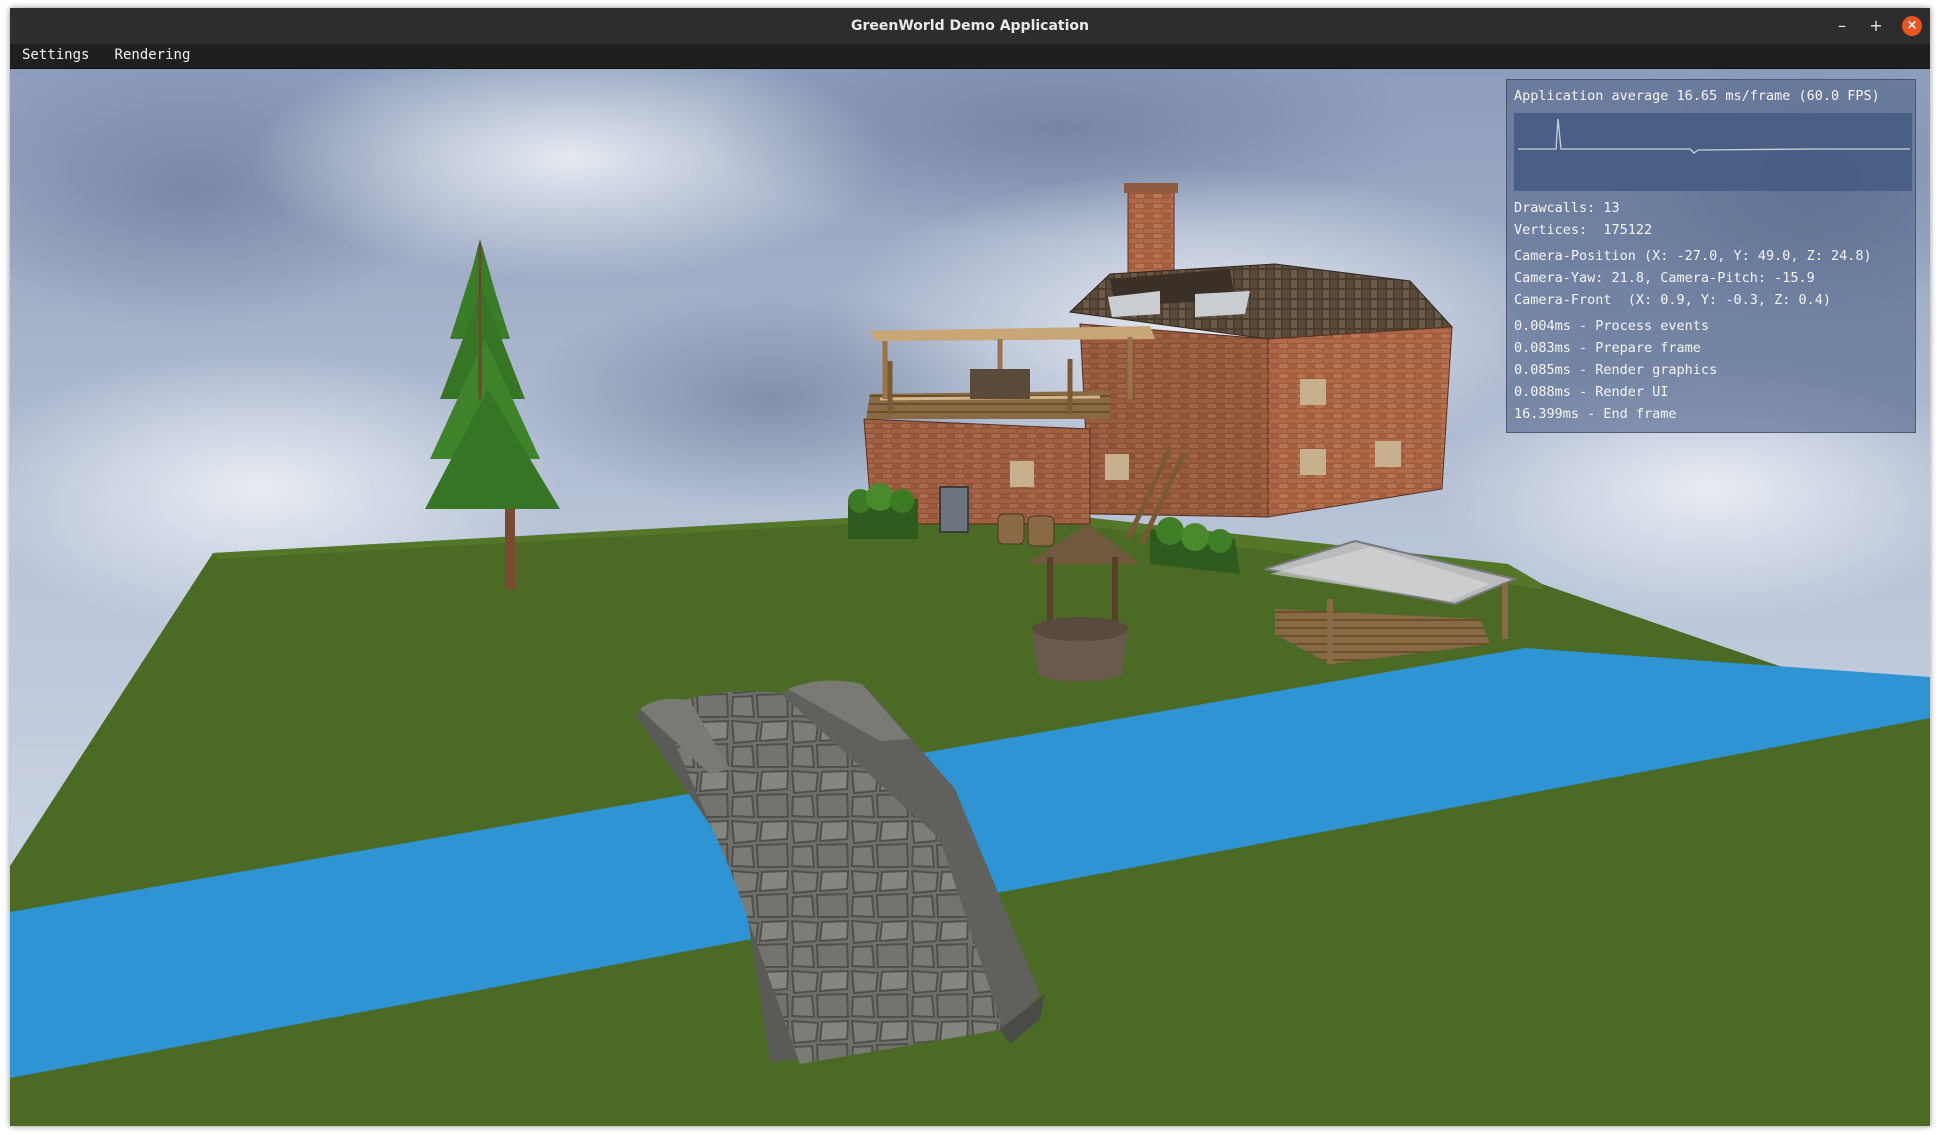 This screenshot has width=1940, height=1135. Describe the element at coordinates (1583, 230) in the screenshot. I see `vertices-text: Vertices: 175122` at that location.